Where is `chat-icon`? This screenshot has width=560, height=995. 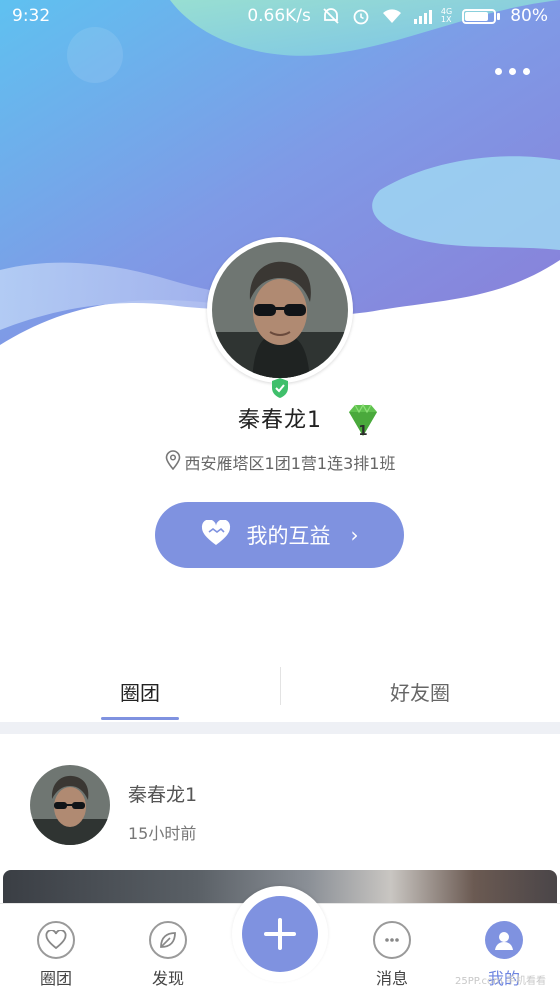
chat-icon is located at coordinates (392, 940).